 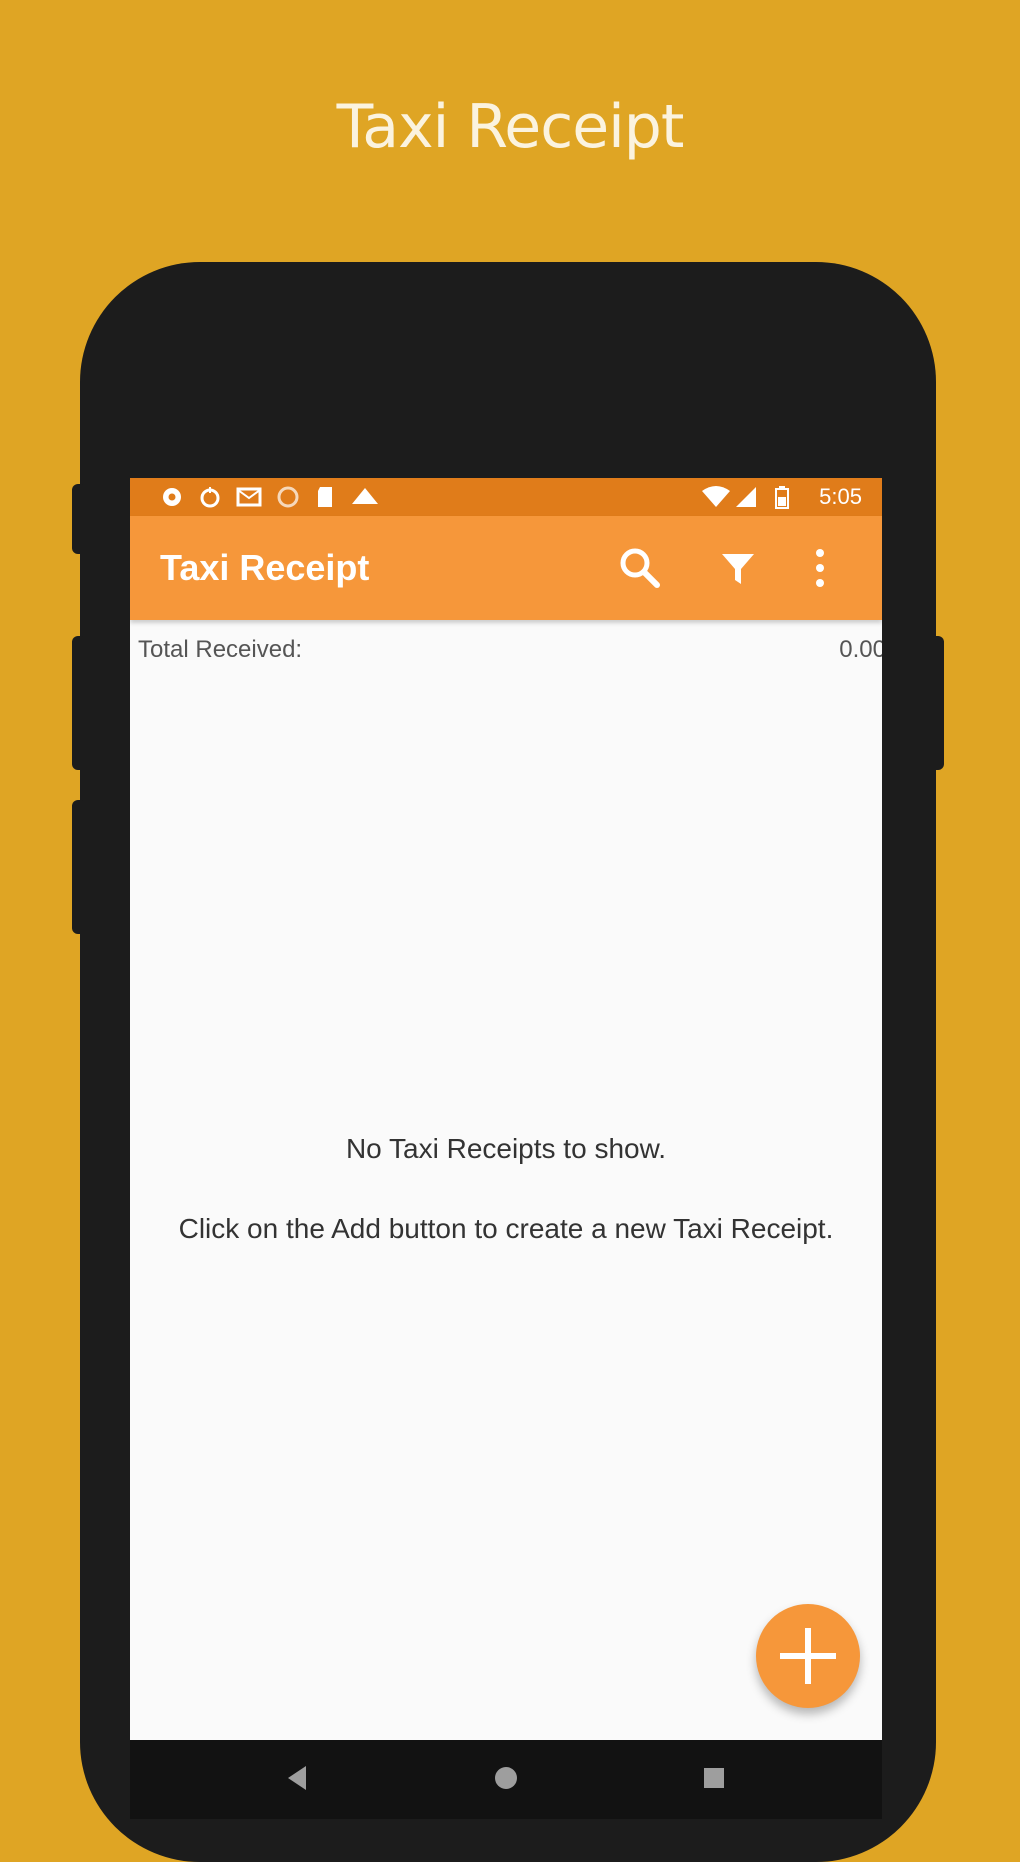 I want to click on filter-icon, so click(x=738, y=568).